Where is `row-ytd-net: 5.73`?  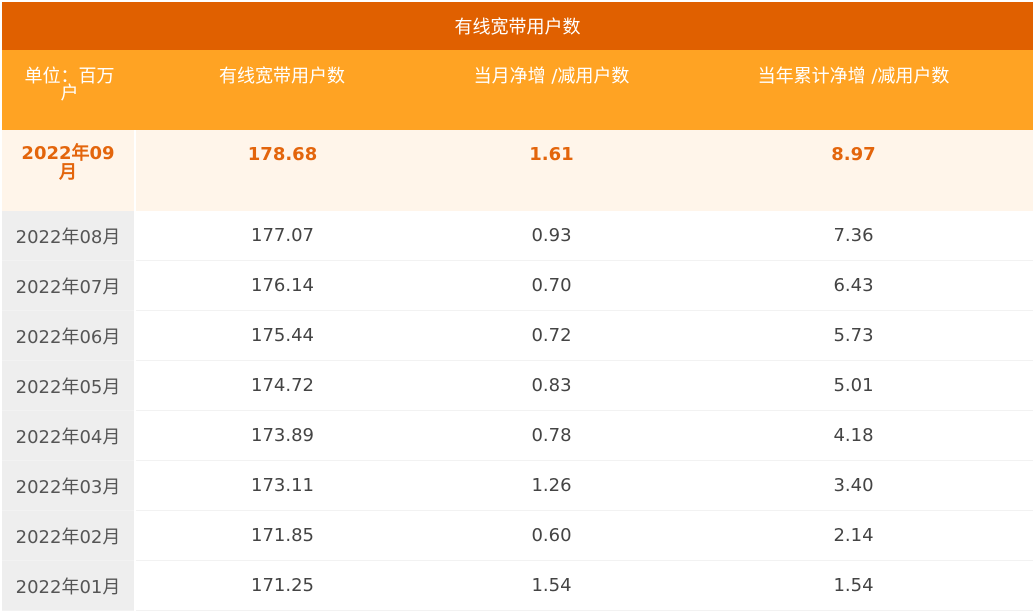
row-ytd-net: 5.73 is located at coordinates (853, 335).